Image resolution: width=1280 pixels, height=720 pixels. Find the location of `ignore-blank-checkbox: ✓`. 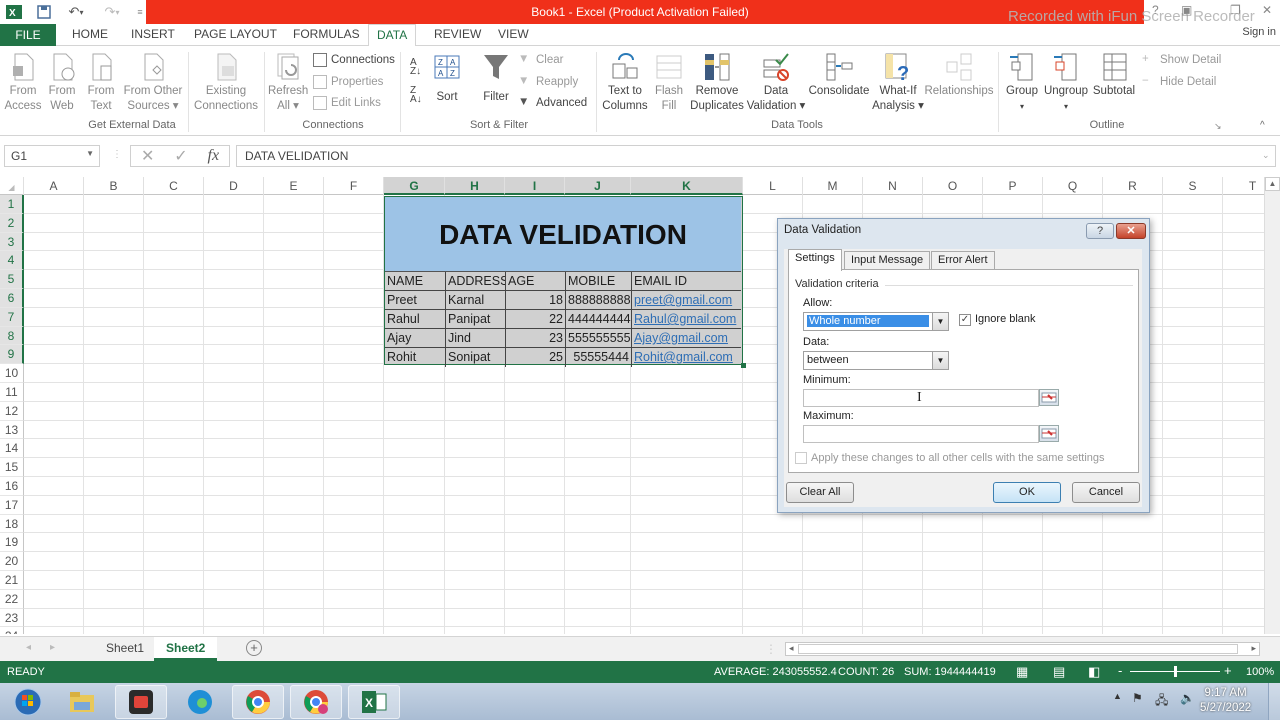

ignore-blank-checkbox: ✓ is located at coordinates (965, 320).